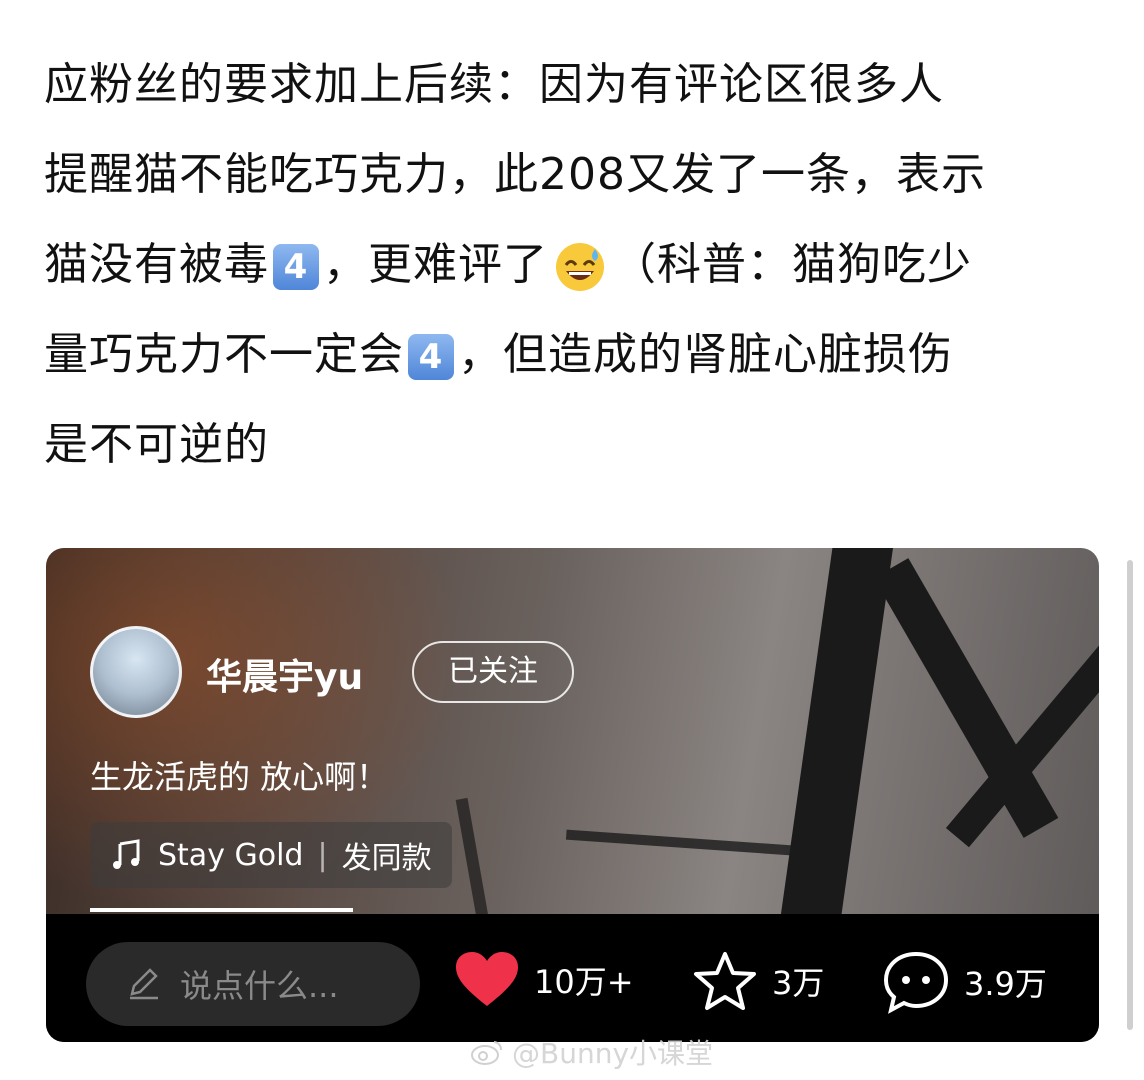 Image resolution: width=1144 pixels, height=1080 pixels. Describe the element at coordinates (498, 354) in the screenshot. I see `post-line: 量巧克力不一定会 4 ，但造成的肾脏心脏损伤` at that location.